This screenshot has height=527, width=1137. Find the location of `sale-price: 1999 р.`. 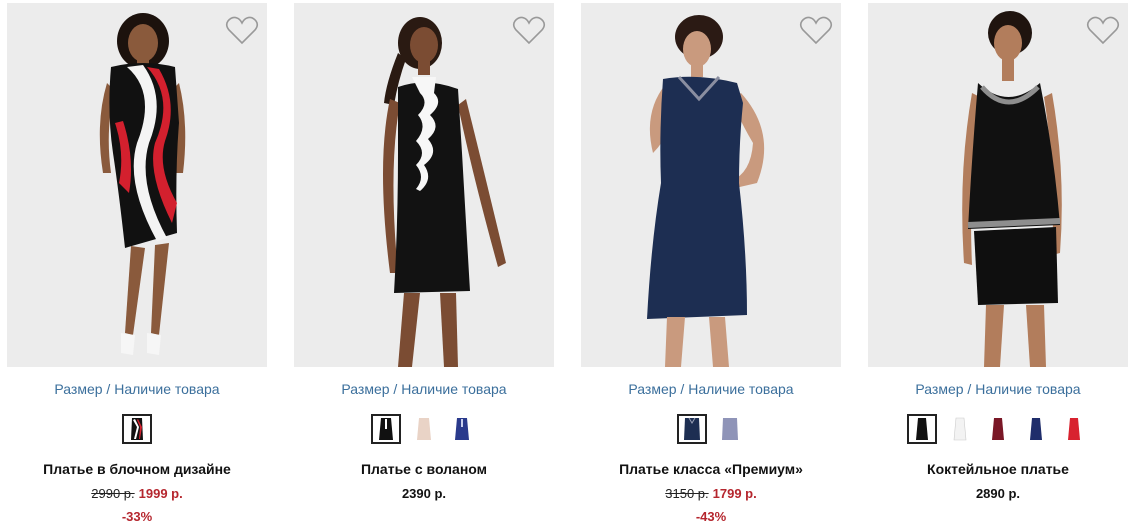

sale-price: 1999 р. is located at coordinates (160, 493).